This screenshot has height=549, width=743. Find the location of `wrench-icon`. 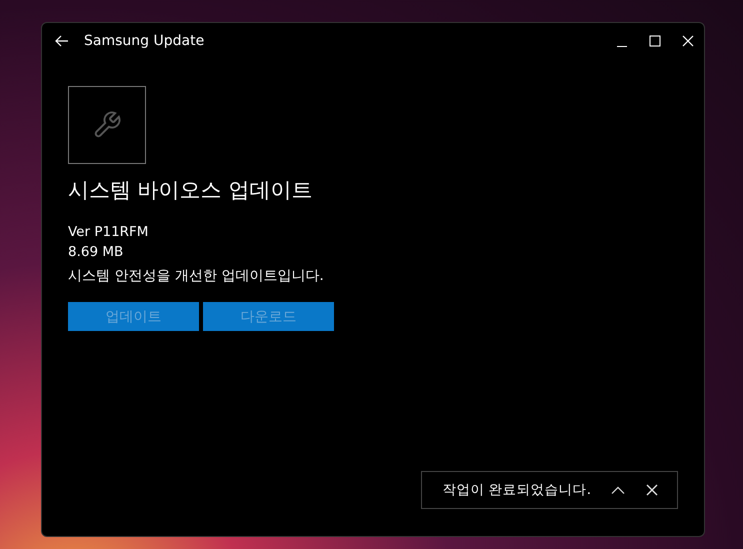

wrench-icon is located at coordinates (107, 125).